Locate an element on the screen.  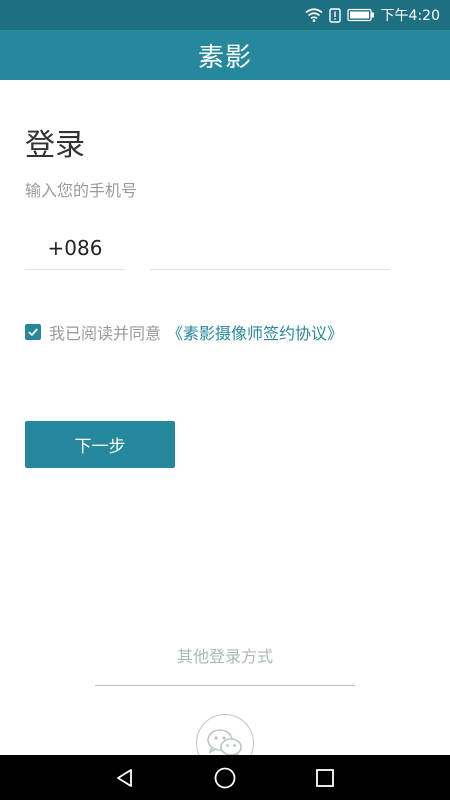
status-bar: 下午4:20 is located at coordinates (225, 15).